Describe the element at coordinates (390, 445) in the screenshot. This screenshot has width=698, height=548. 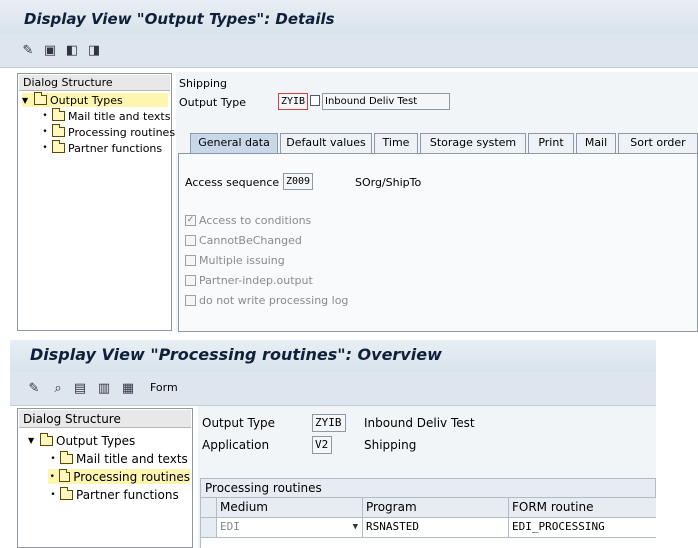
I see `application-desc: Shipping` at that location.